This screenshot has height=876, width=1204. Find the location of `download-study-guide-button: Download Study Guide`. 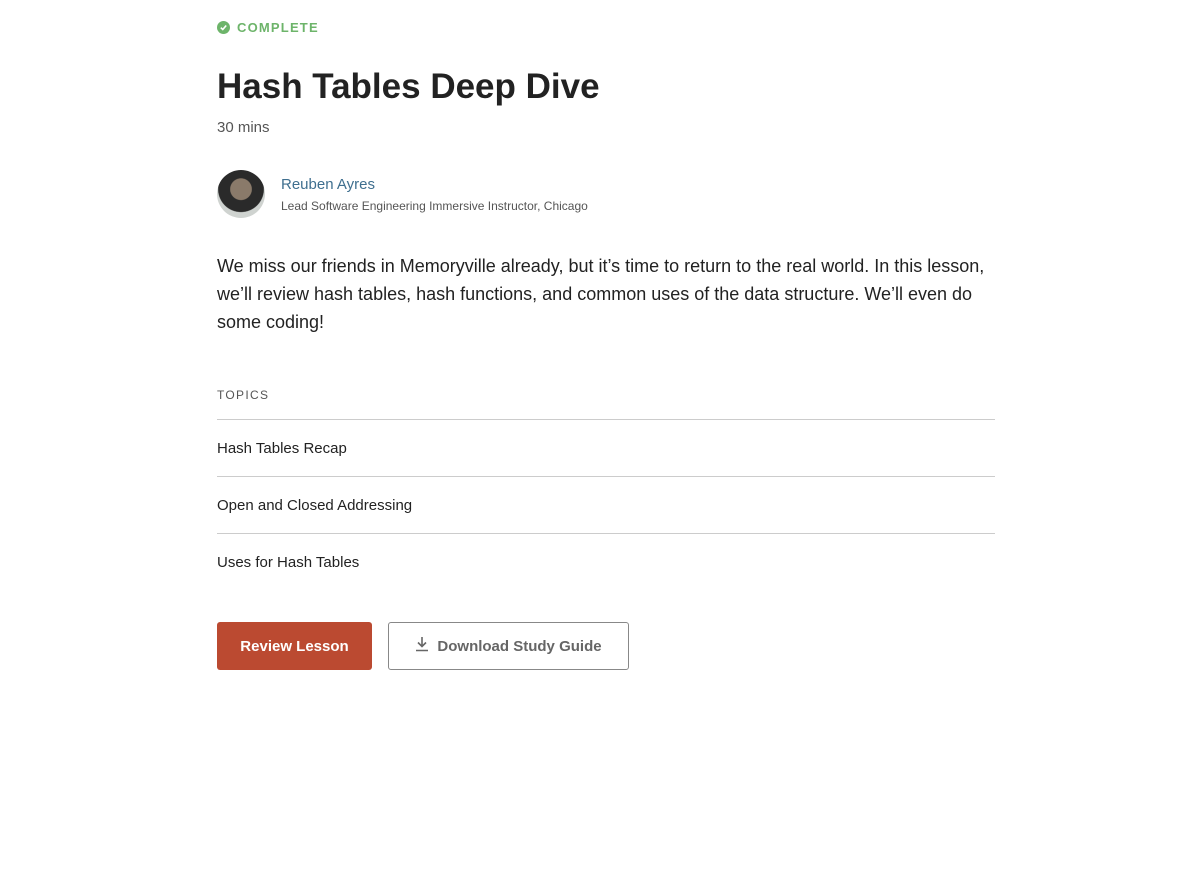

download-study-guide-button: Download Study Guide is located at coordinates (508, 646).